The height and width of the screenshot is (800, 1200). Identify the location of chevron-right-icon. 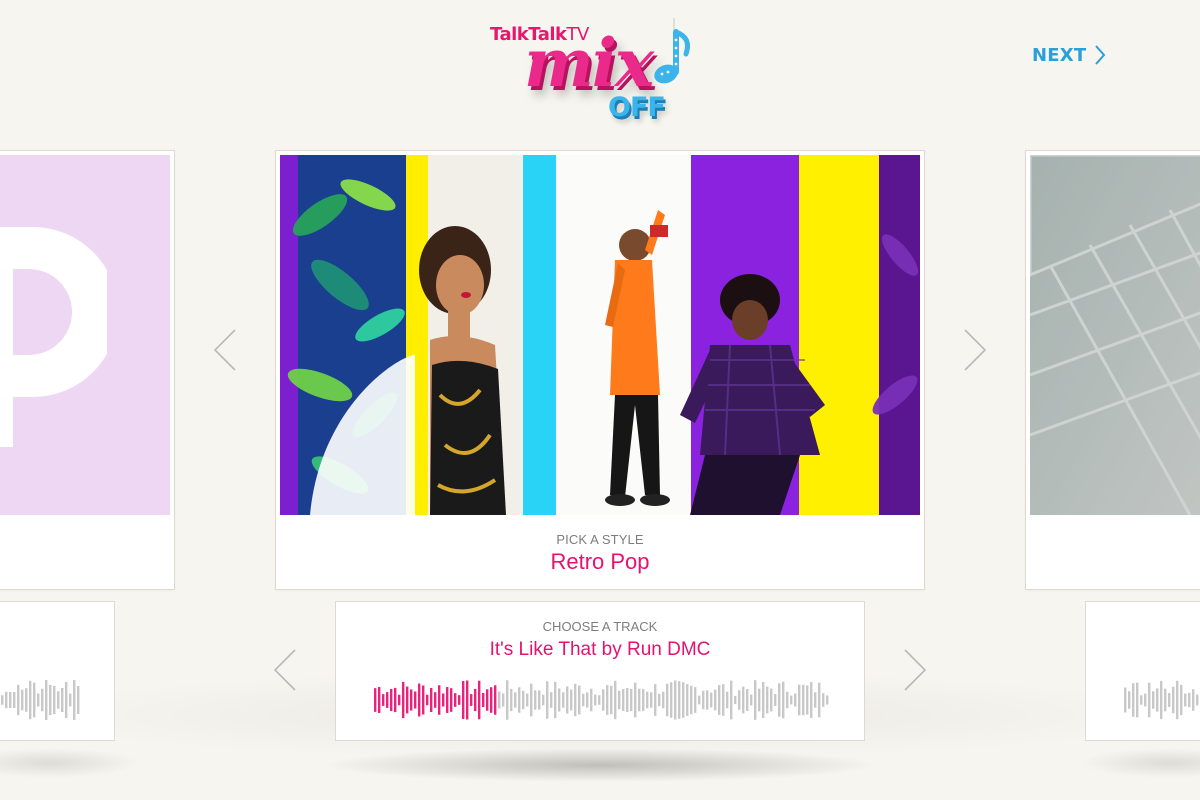
(915, 670).